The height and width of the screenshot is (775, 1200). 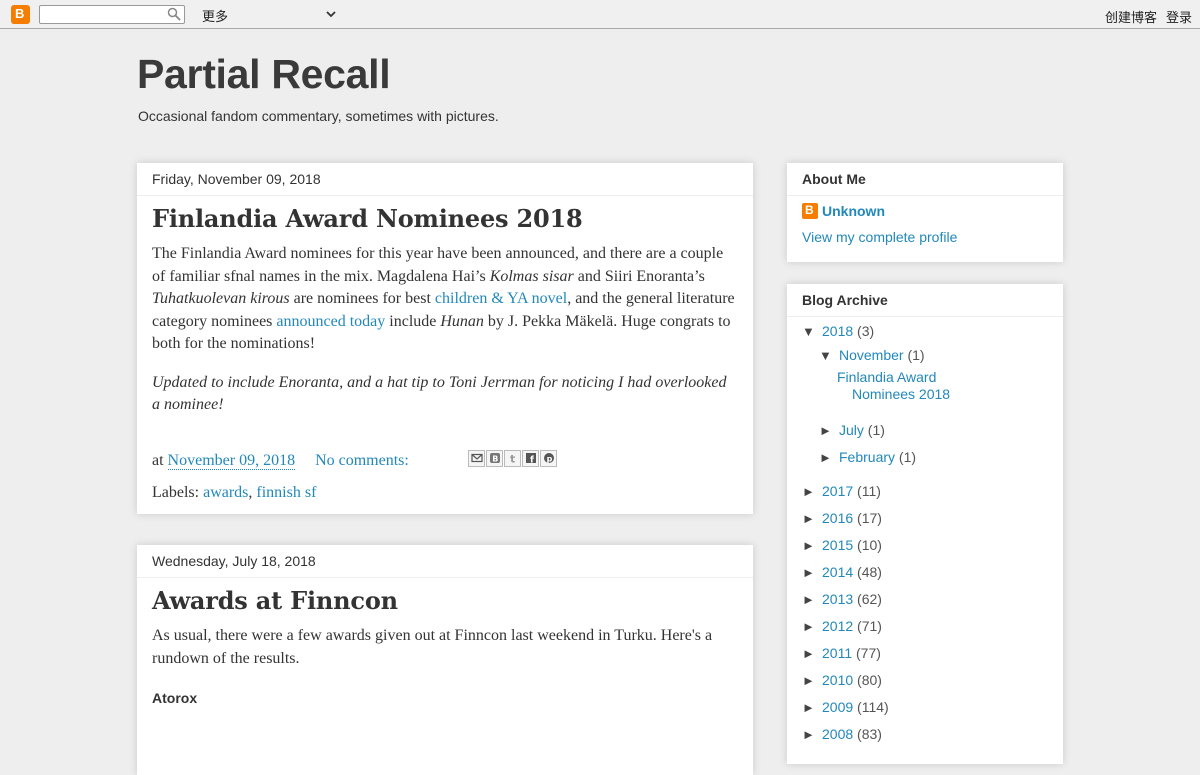 What do you see at coordinates (476, 458) in the screenshot?
I see `email-share-icon` at bounding box center [476, 458].